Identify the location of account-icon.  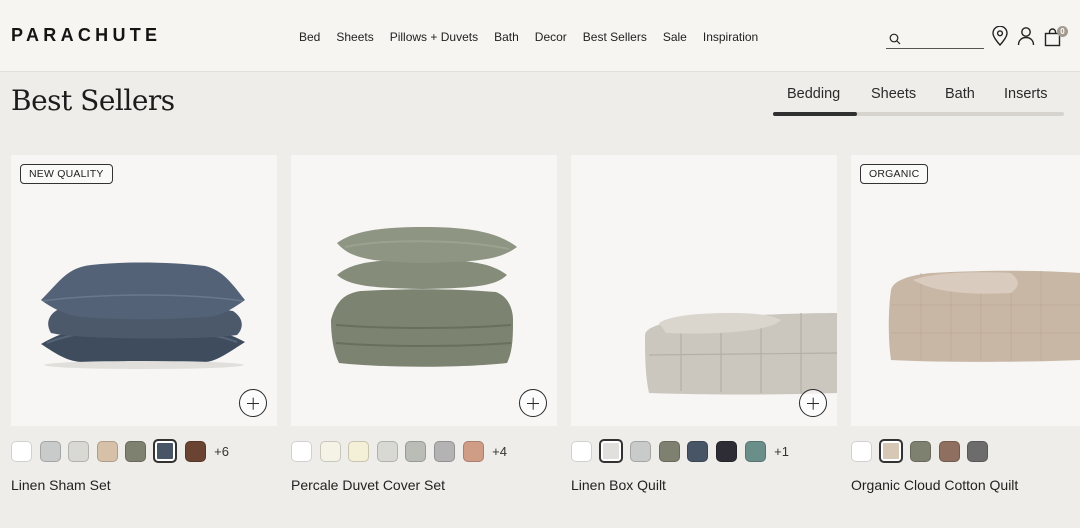
(1026, 36).